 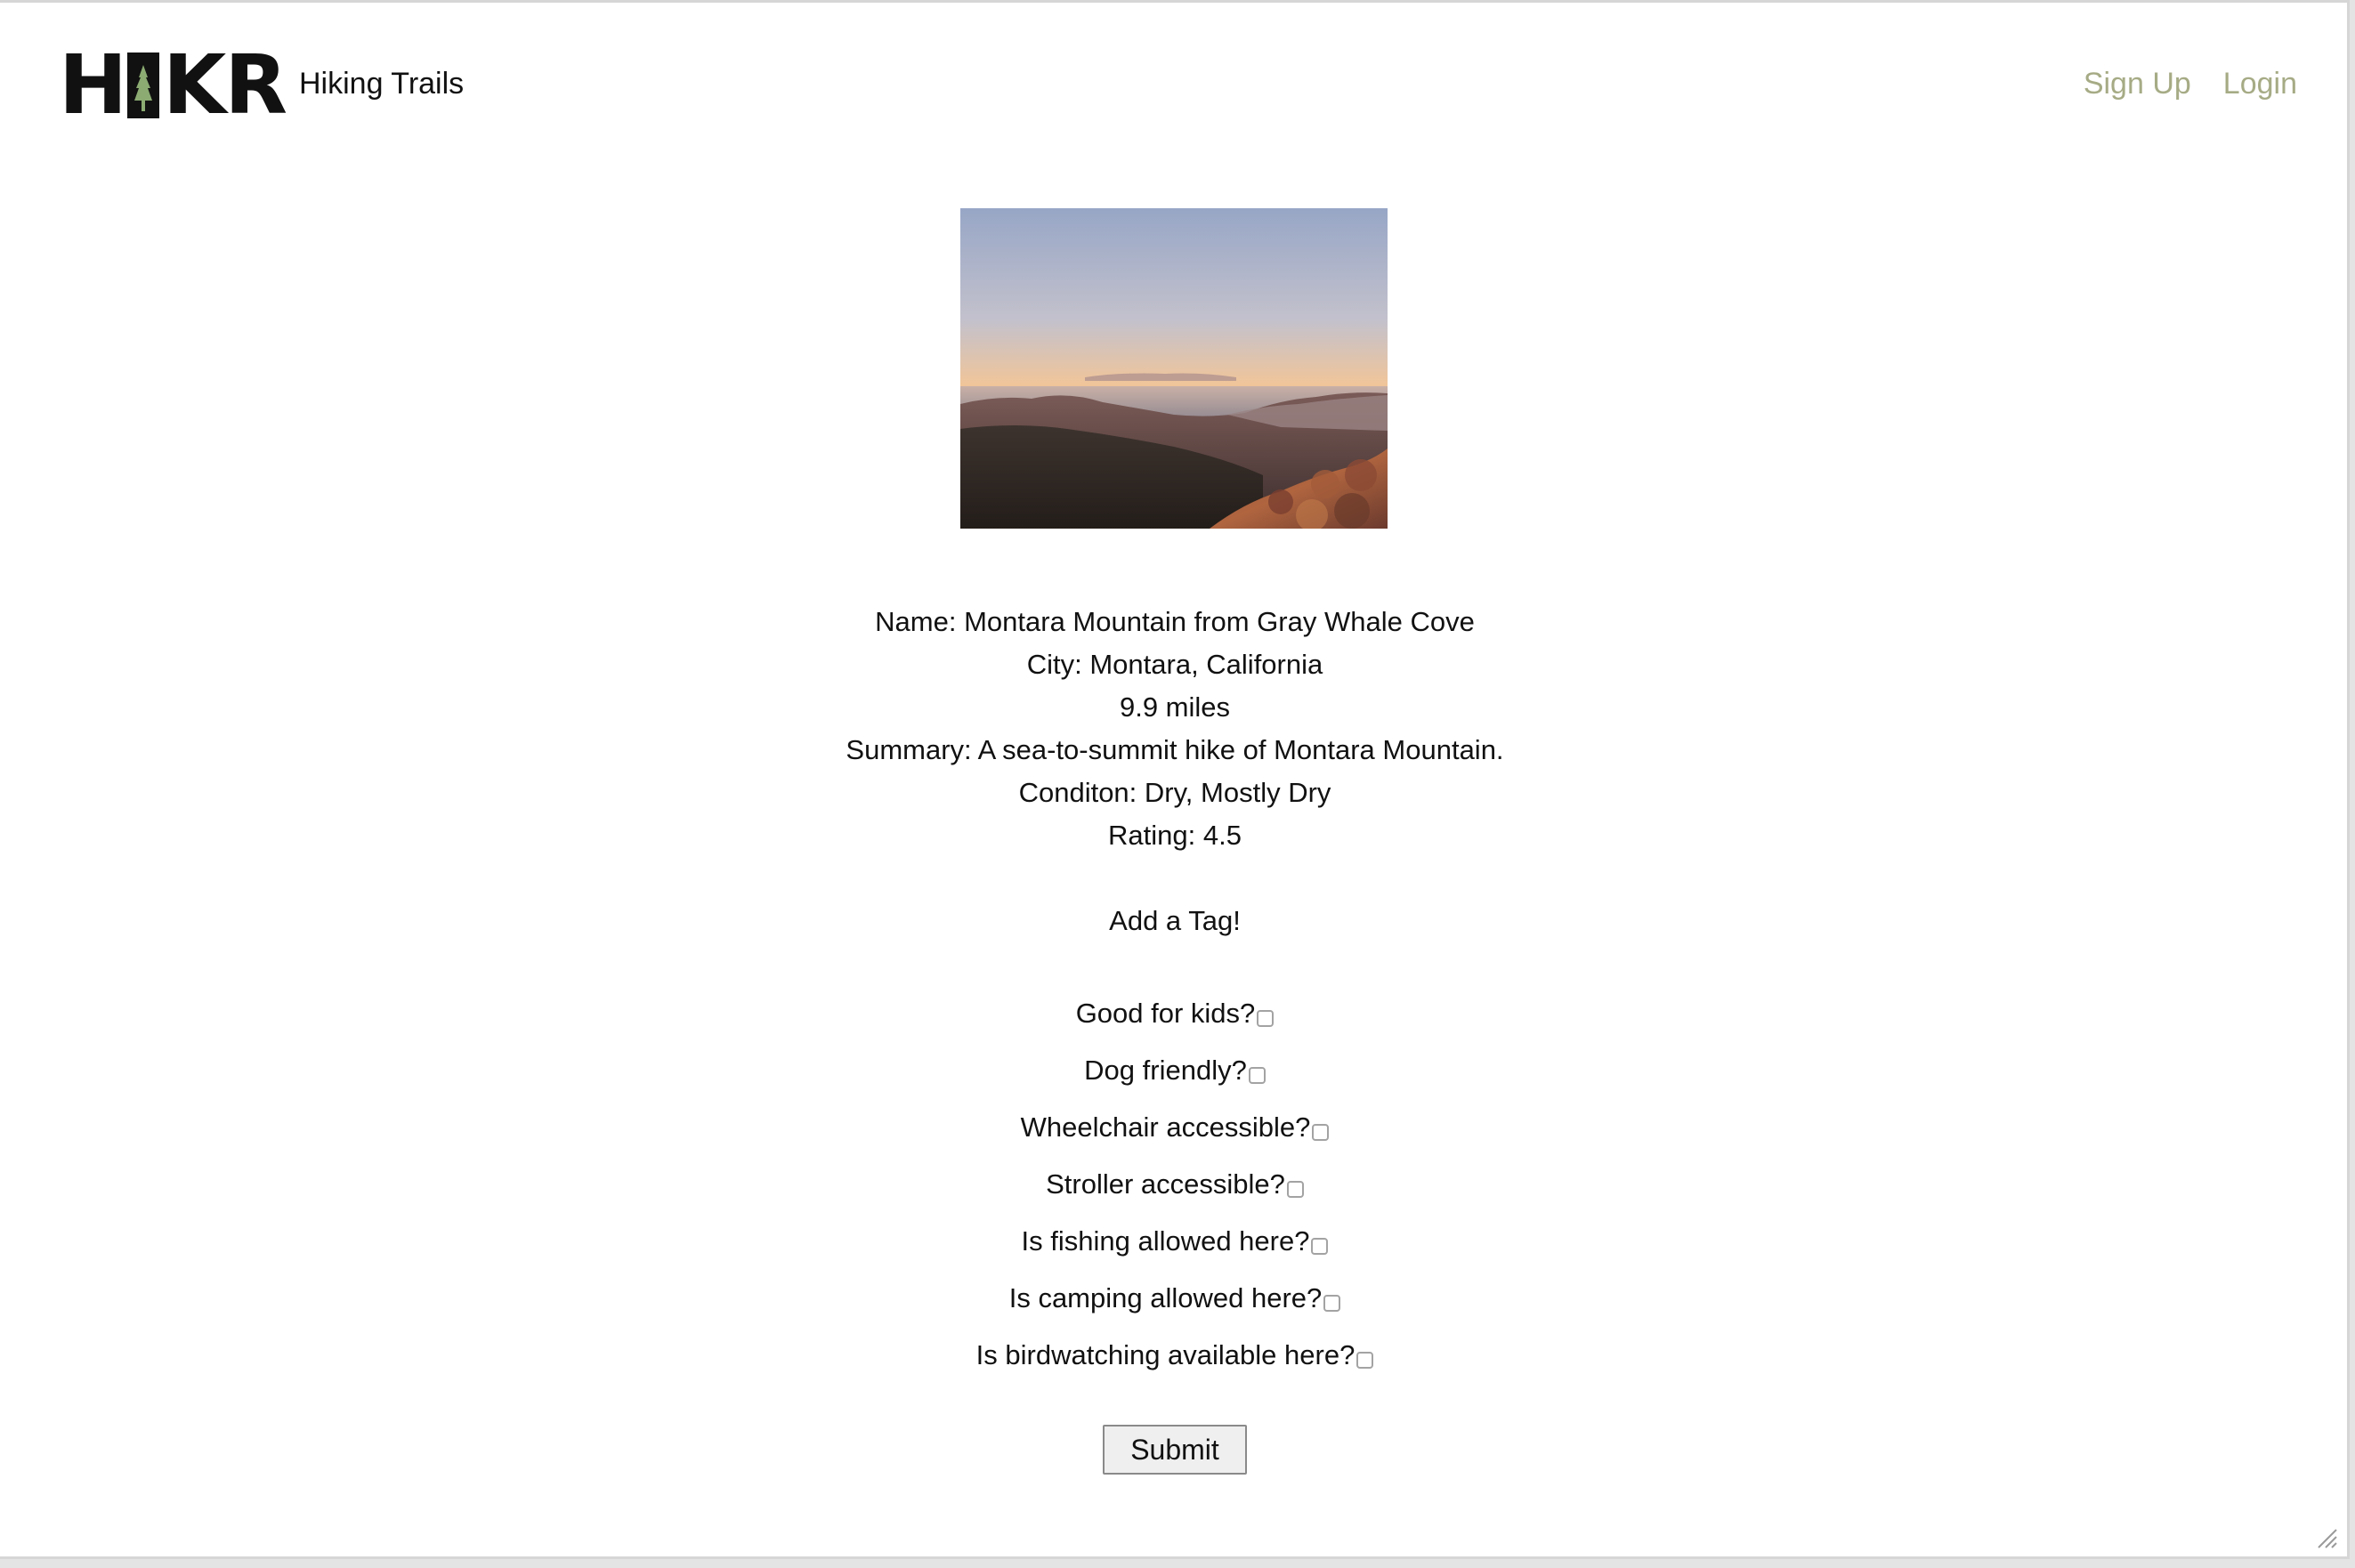 I want to click on tag-option-wheelchair: Wheelchair accessible?, so click(x=1175, y=1127).